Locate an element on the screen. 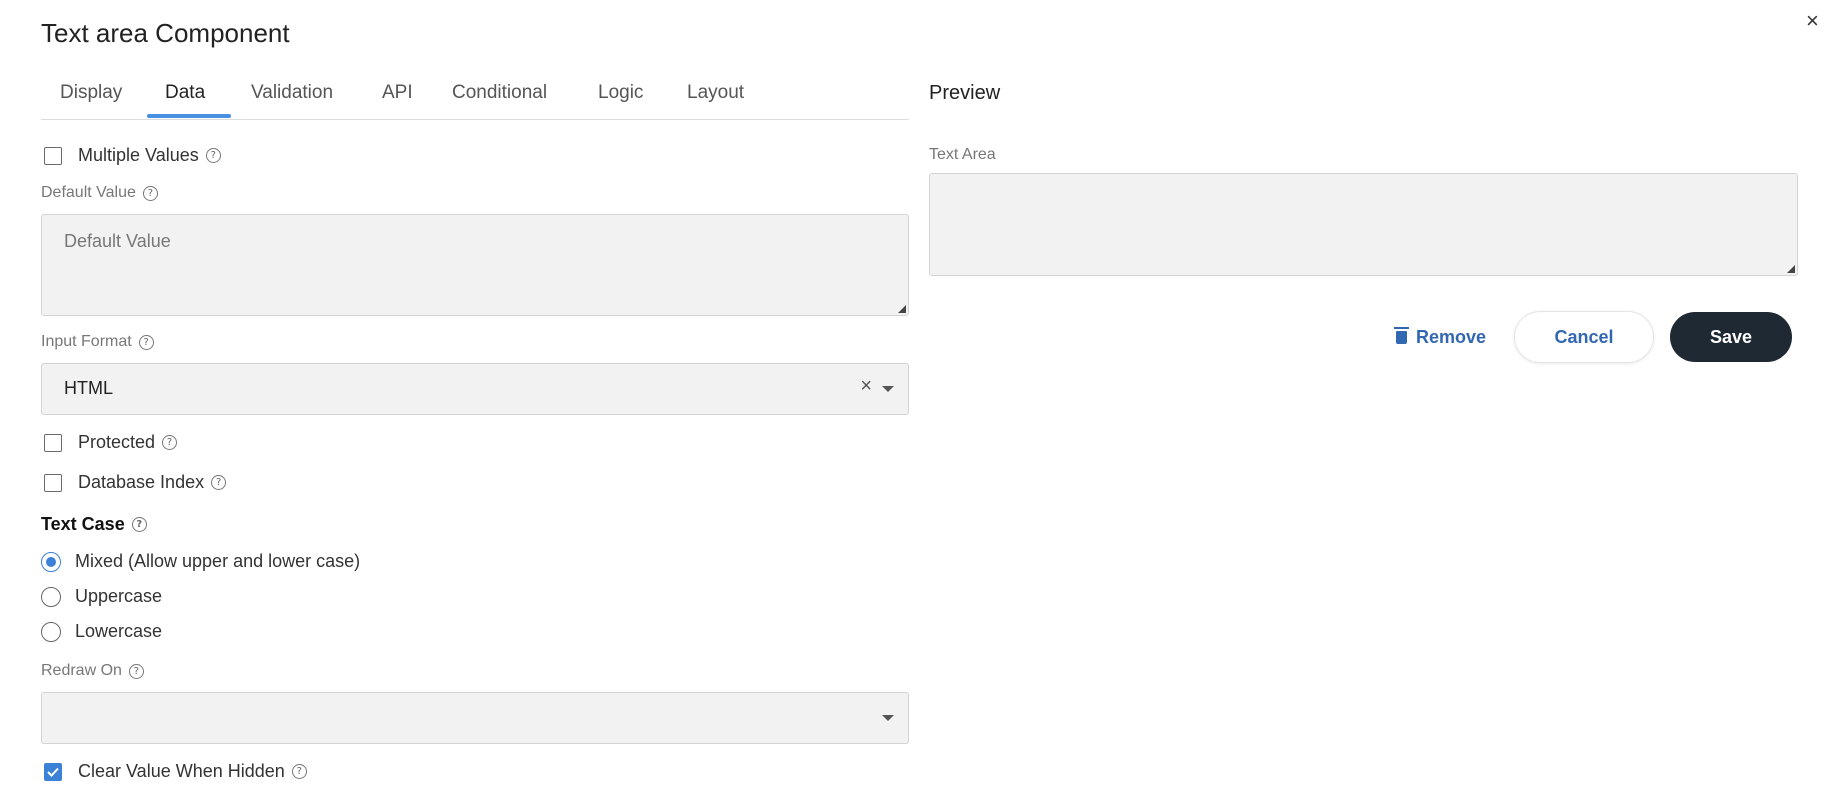 The image size is (1835, 796). redraw-on-label-row: Redraw On ? is located at coordinates (92, 671).